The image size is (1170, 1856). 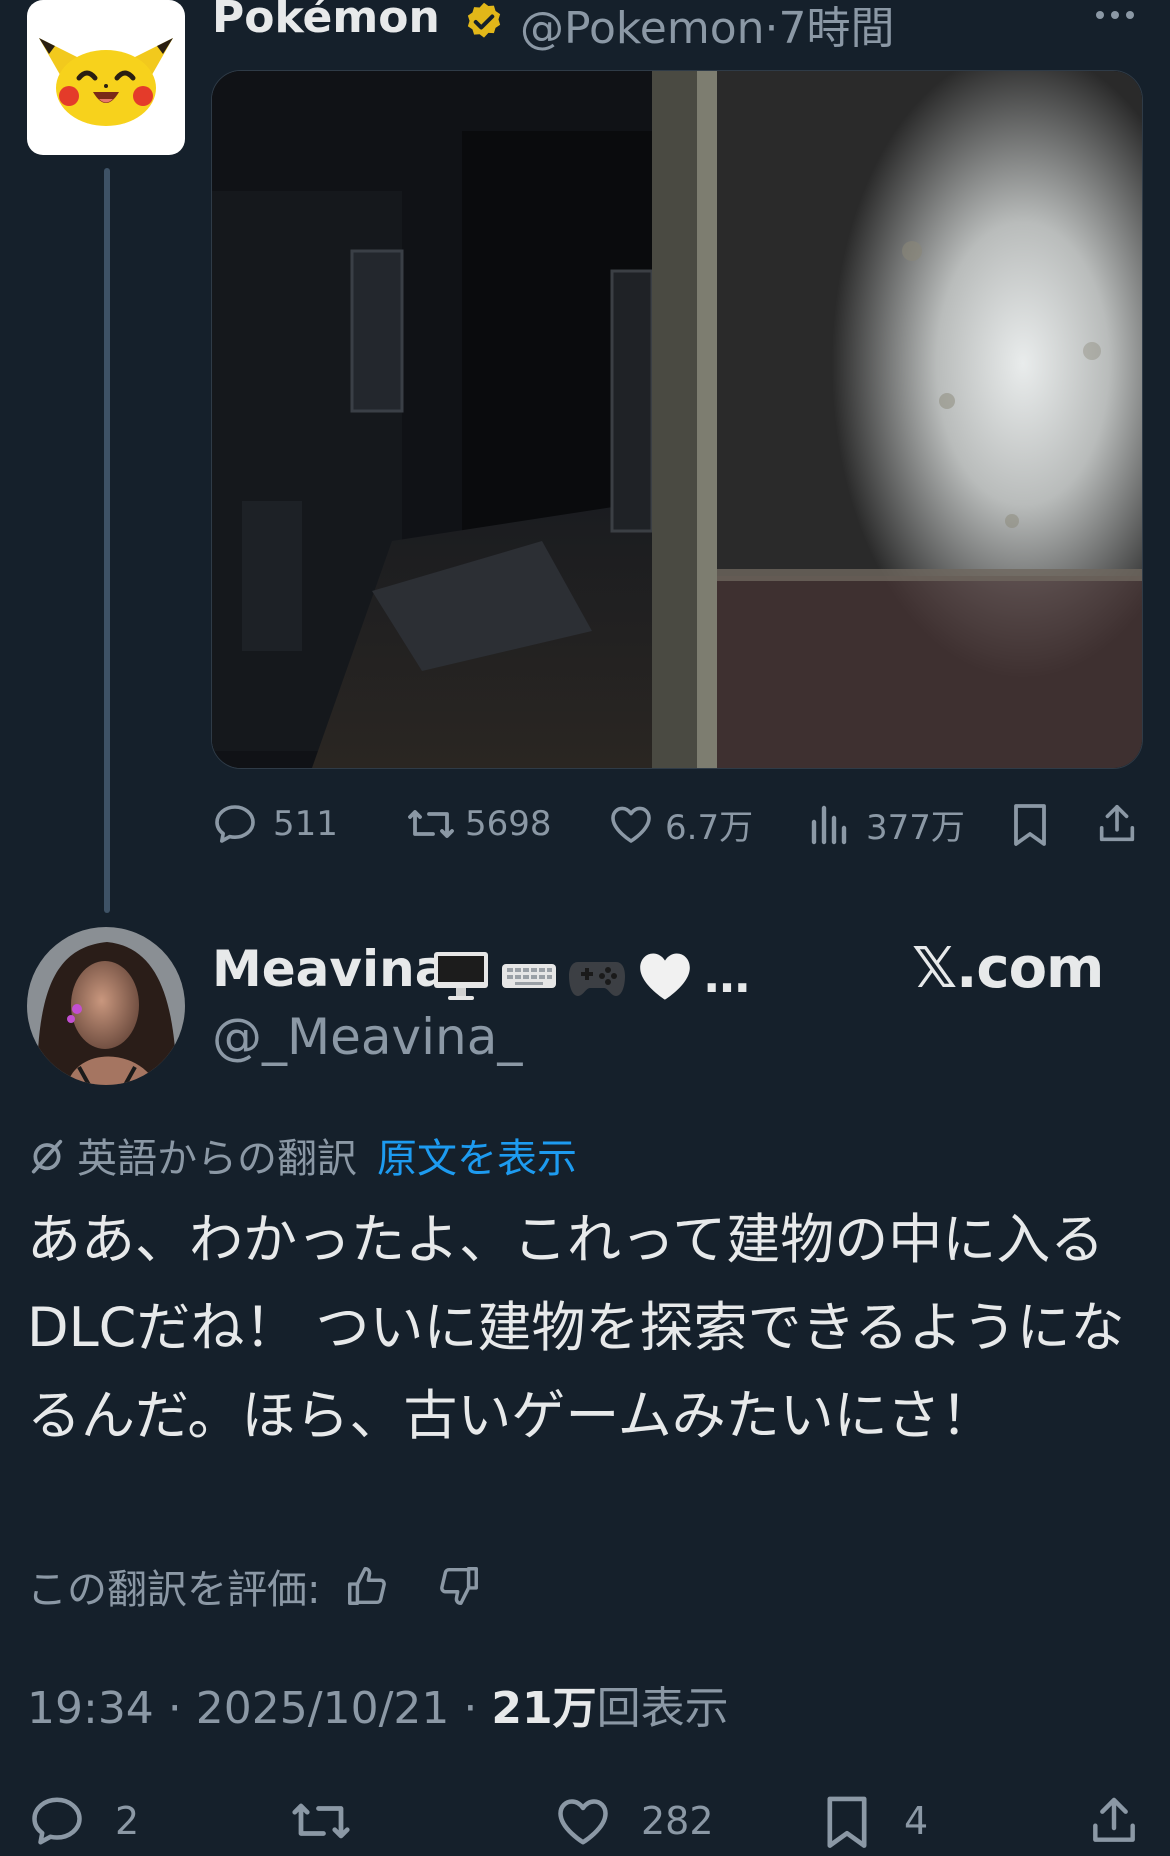 I want to click on translate-icon, so click(x=47, y=1156).